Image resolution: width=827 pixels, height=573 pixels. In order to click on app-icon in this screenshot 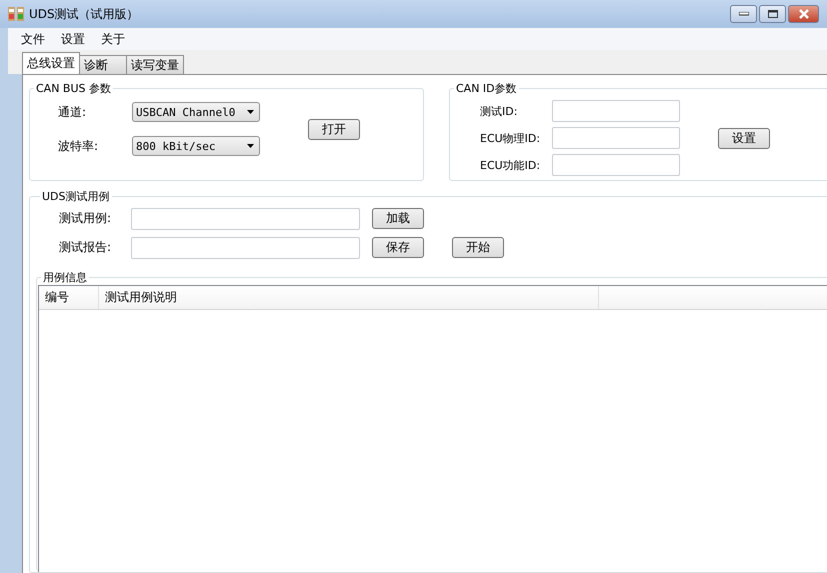, I will do `click(16, 14)`.